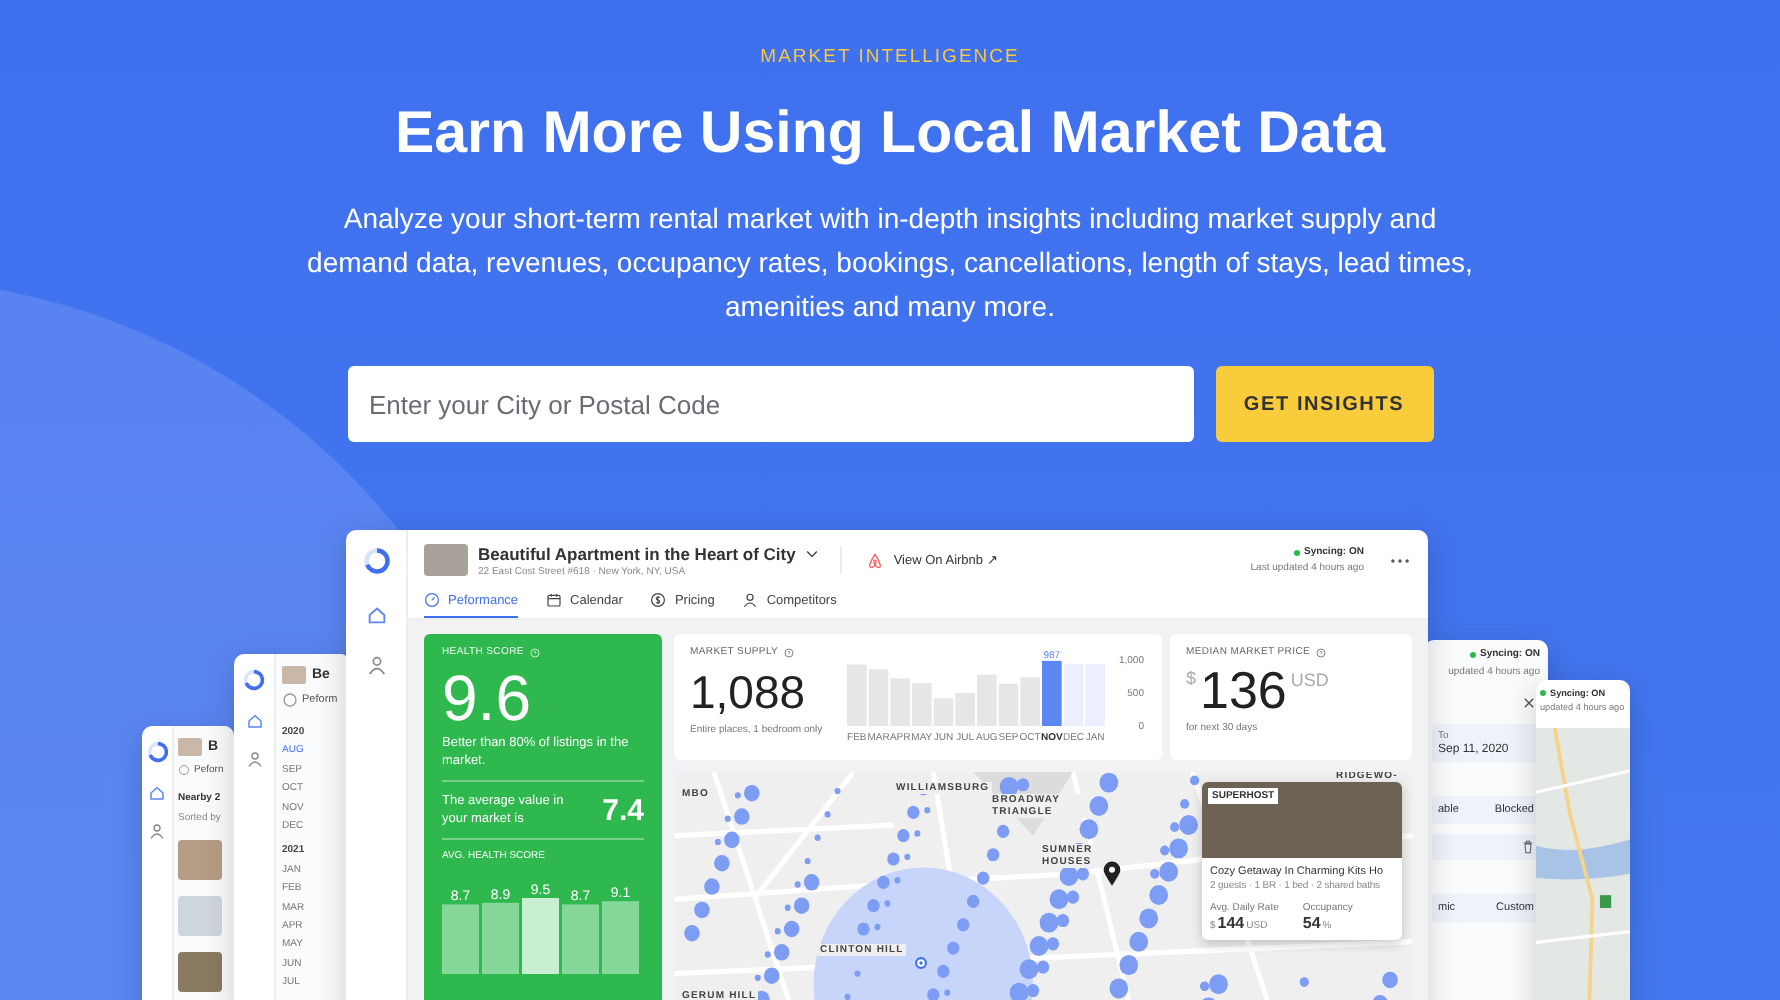 This screenshot has width=1780, height=1000. Describe the element at coordinates (1112, 874) in the screenshot. I see `map-pin-icon` at that location.